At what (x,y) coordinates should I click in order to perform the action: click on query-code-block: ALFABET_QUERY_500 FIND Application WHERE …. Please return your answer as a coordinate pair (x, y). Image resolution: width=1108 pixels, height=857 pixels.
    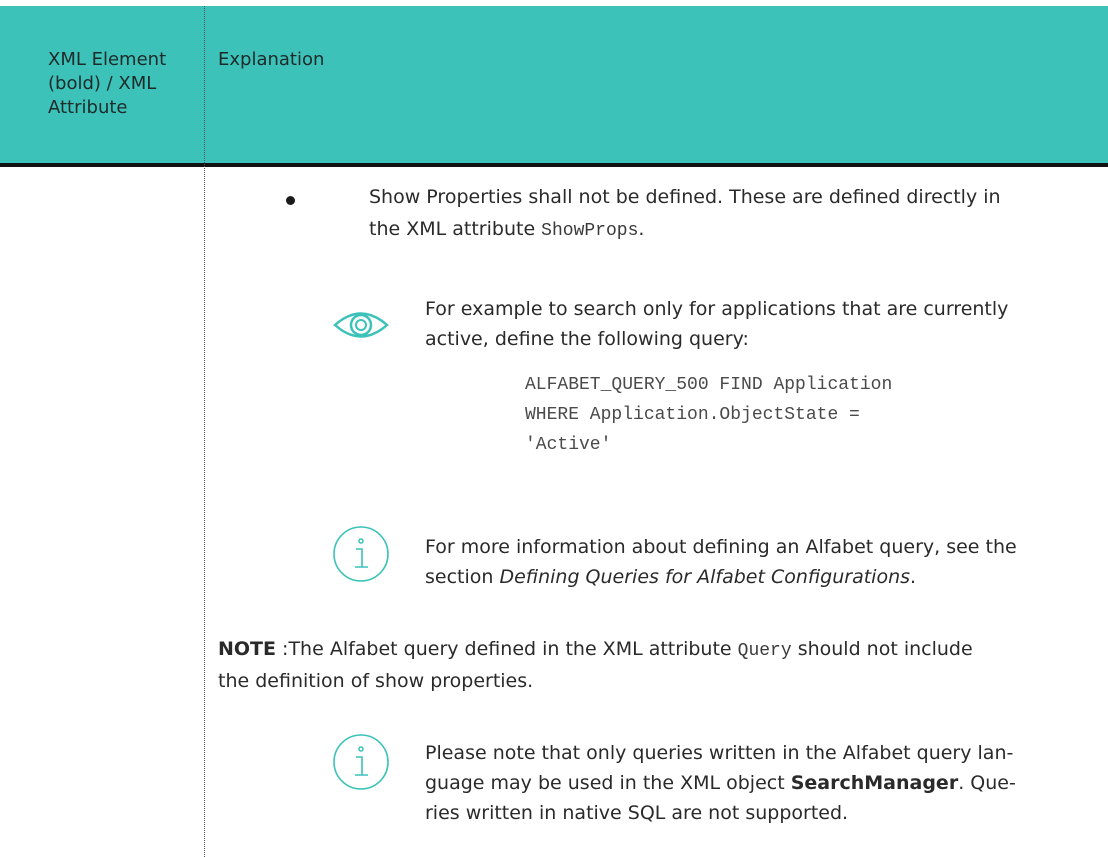
    Looking at the image, I should click on (708, 415).